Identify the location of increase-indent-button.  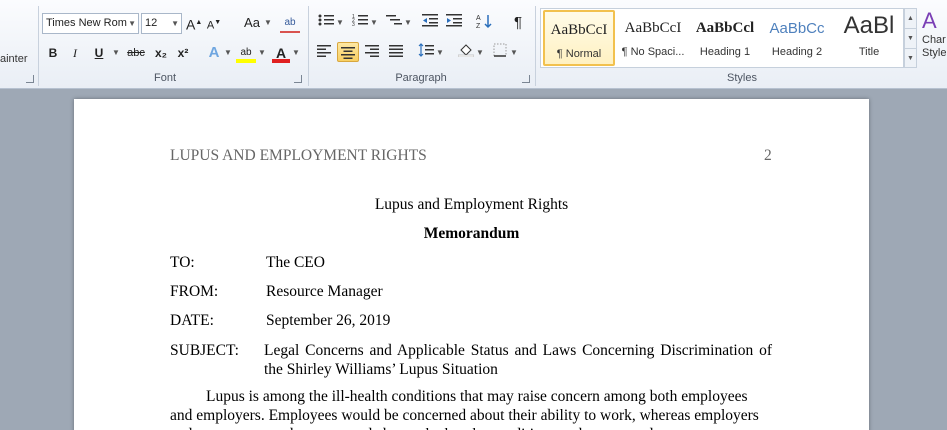
(454, 23).